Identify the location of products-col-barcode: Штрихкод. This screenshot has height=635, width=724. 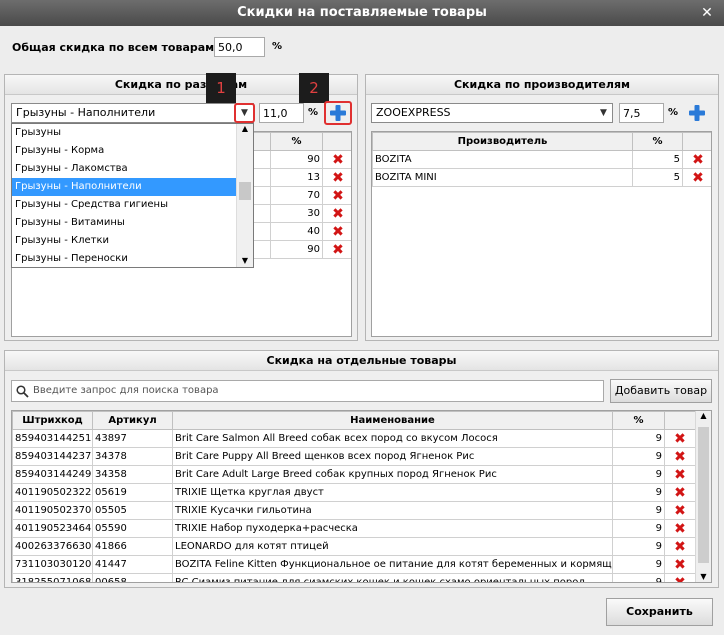
(52, 420).